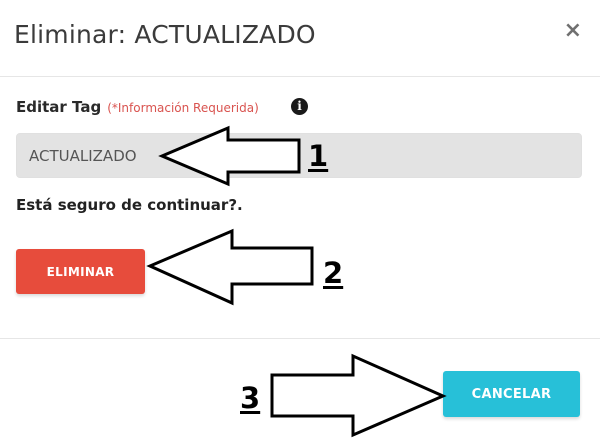 This screenshot has height=444, width=600. Describe the element at coordinates (333, 273) in the screenshot. I see `annotation-number-2: 2` at that location.